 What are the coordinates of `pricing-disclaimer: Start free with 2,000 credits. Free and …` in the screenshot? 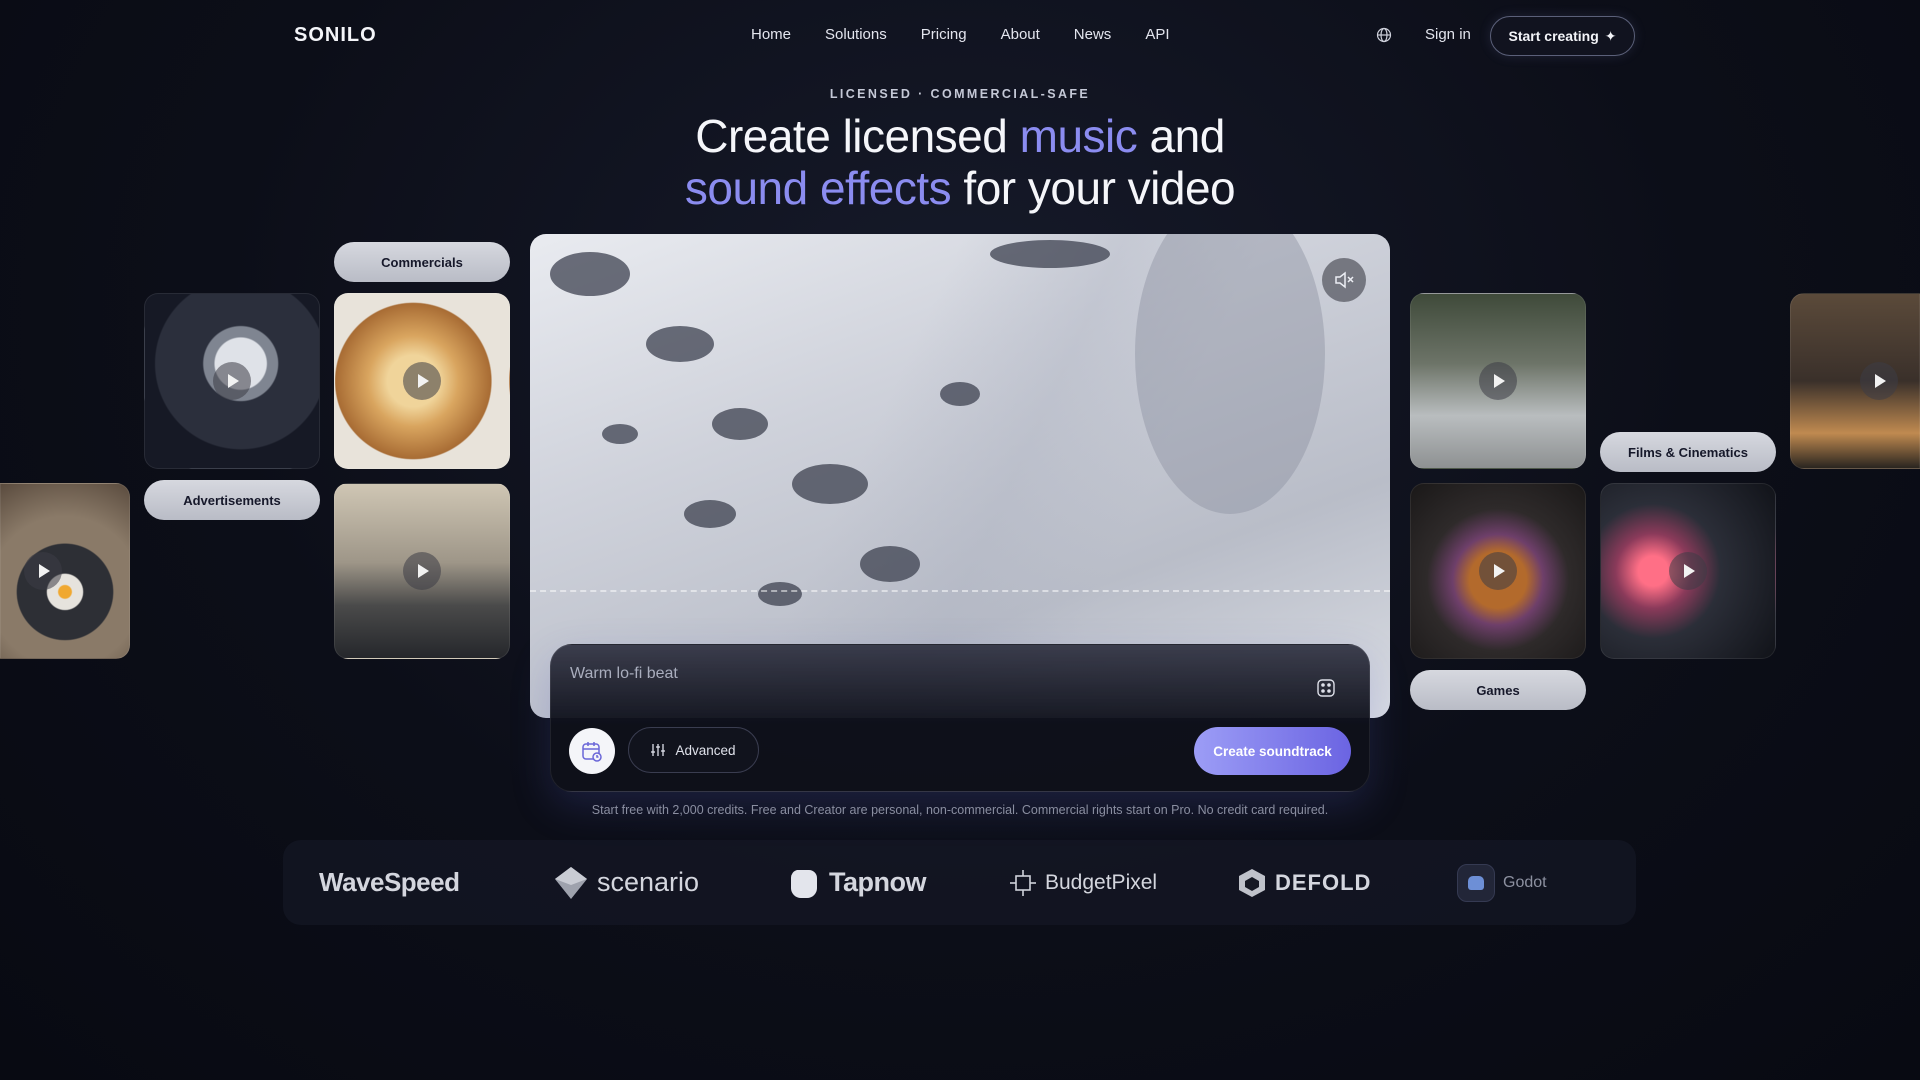 It's located at (960, 810).